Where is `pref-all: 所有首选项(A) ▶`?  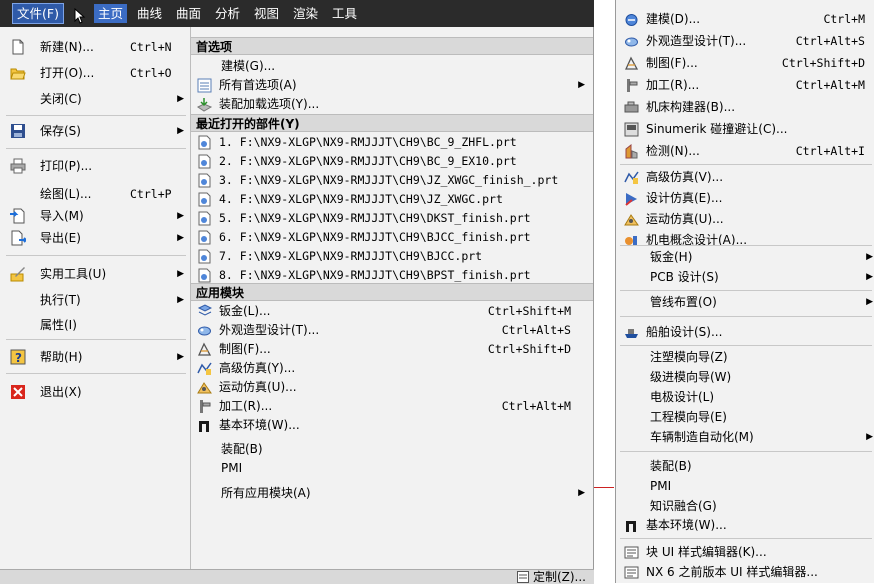
pref-all: 所有首选项(A) ▶ is located at coordinates (392, 85).